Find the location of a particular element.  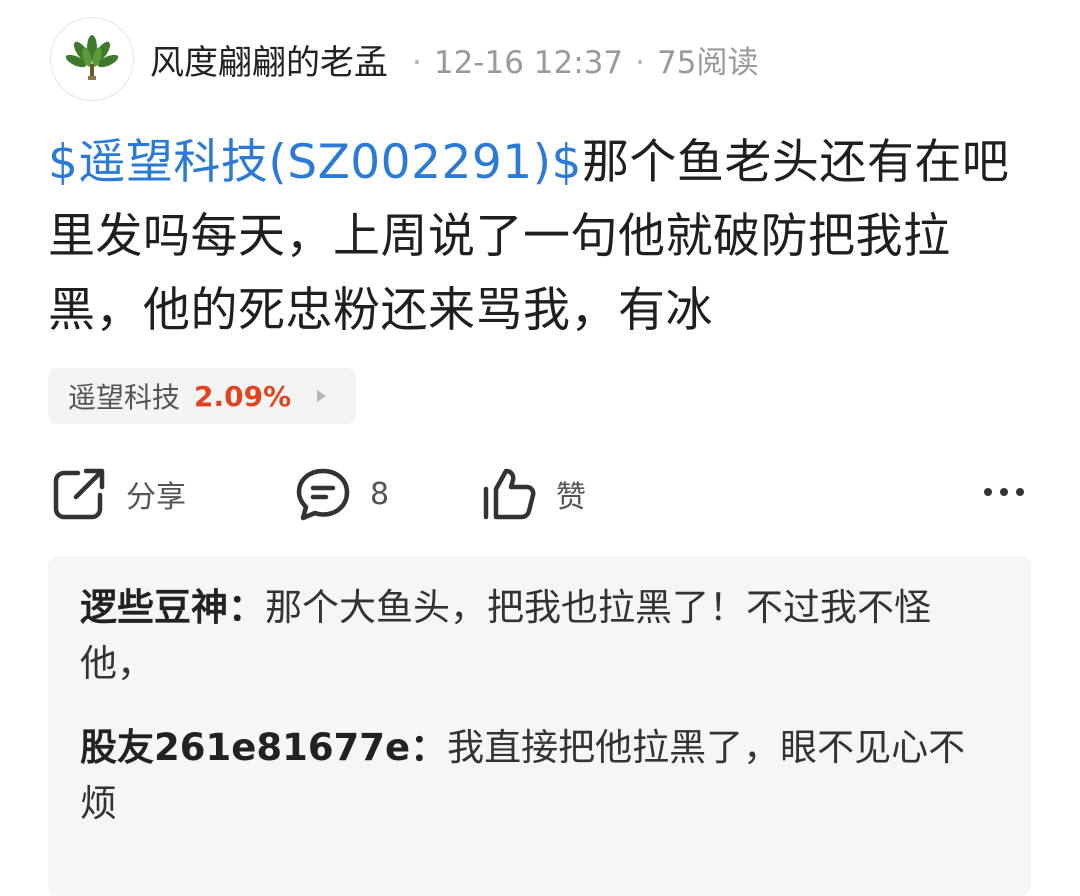

stock-mention-link: $遥望科技(SZ002291)$ is located at coordinates (315, 162).